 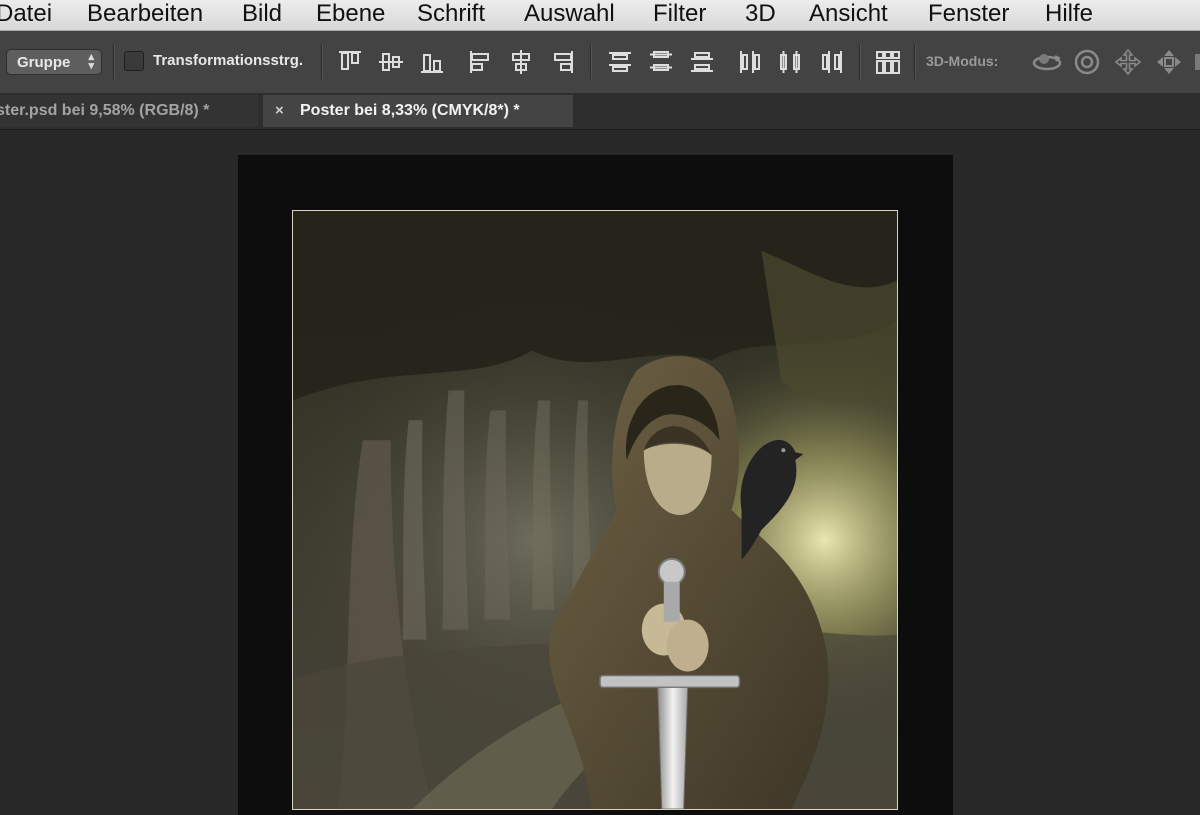 What do you see at coordinates (832, 62) in the screenshot?
I see `distribute-right-edges-icon` at bounding box center [832, 62].